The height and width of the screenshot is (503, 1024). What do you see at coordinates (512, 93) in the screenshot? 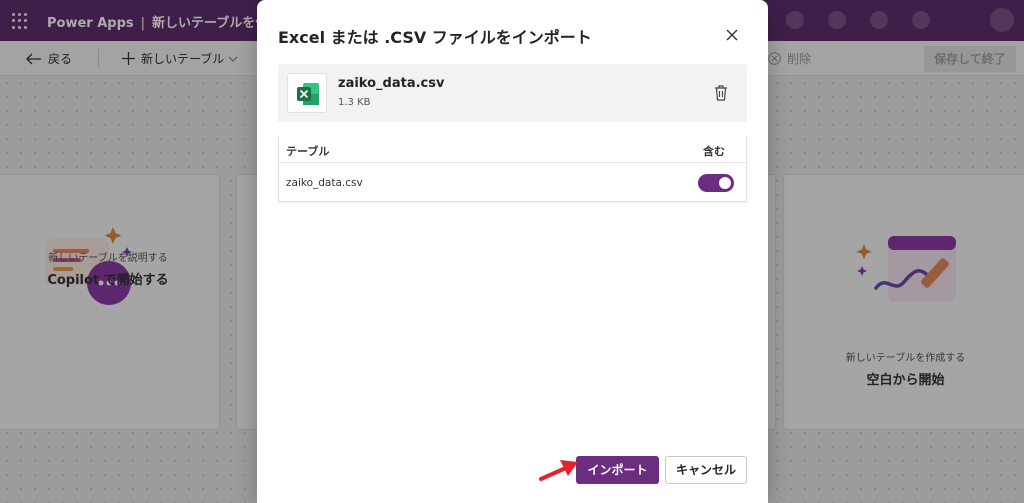
I see `uploaded-file-card: zaiko_data.csv 1.3 KB` at bounding box center [512, 93].